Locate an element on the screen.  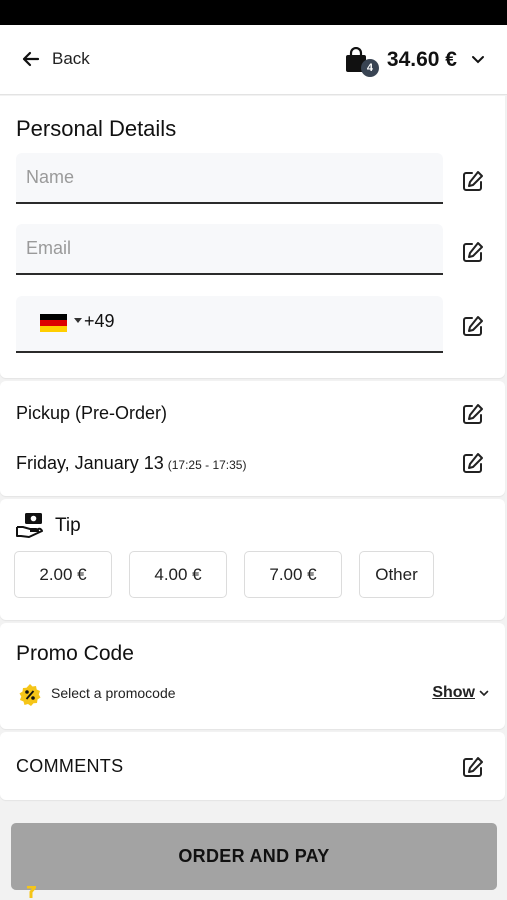
shopping-bag-icon: 4 is located at coordinates (362, 61).